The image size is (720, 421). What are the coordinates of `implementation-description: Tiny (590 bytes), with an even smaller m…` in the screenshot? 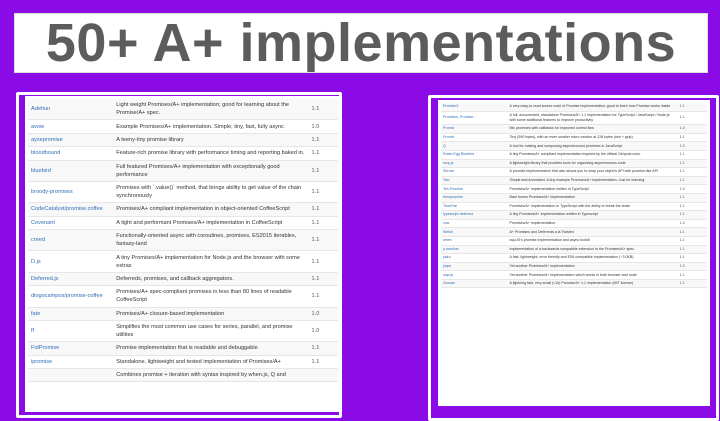 It's located at (592, 138).